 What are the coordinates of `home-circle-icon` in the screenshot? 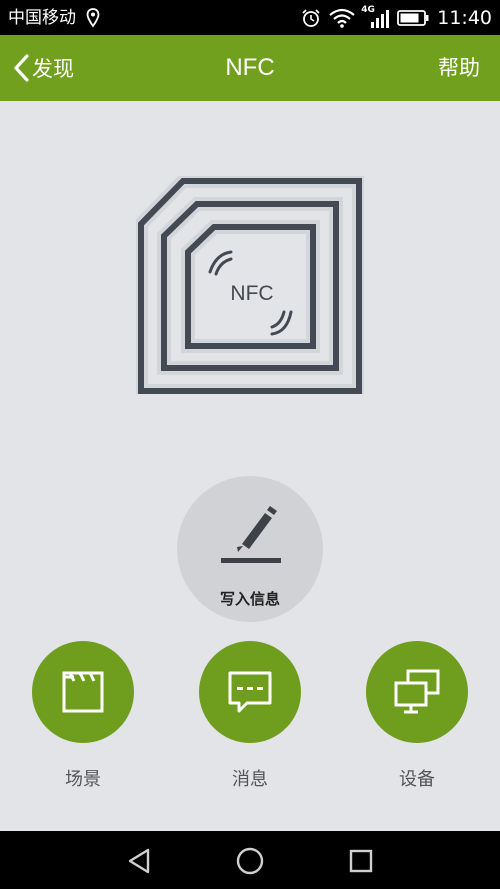 It's located at (250, 861).